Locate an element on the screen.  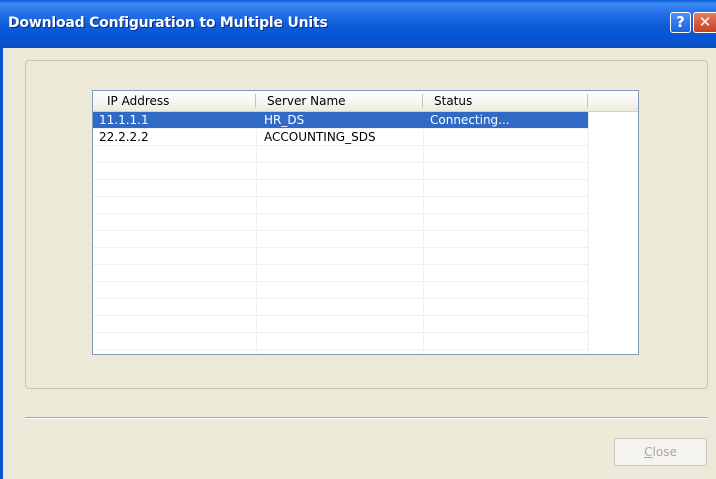
close-button-label: lose is located at coordinates (664, 452).